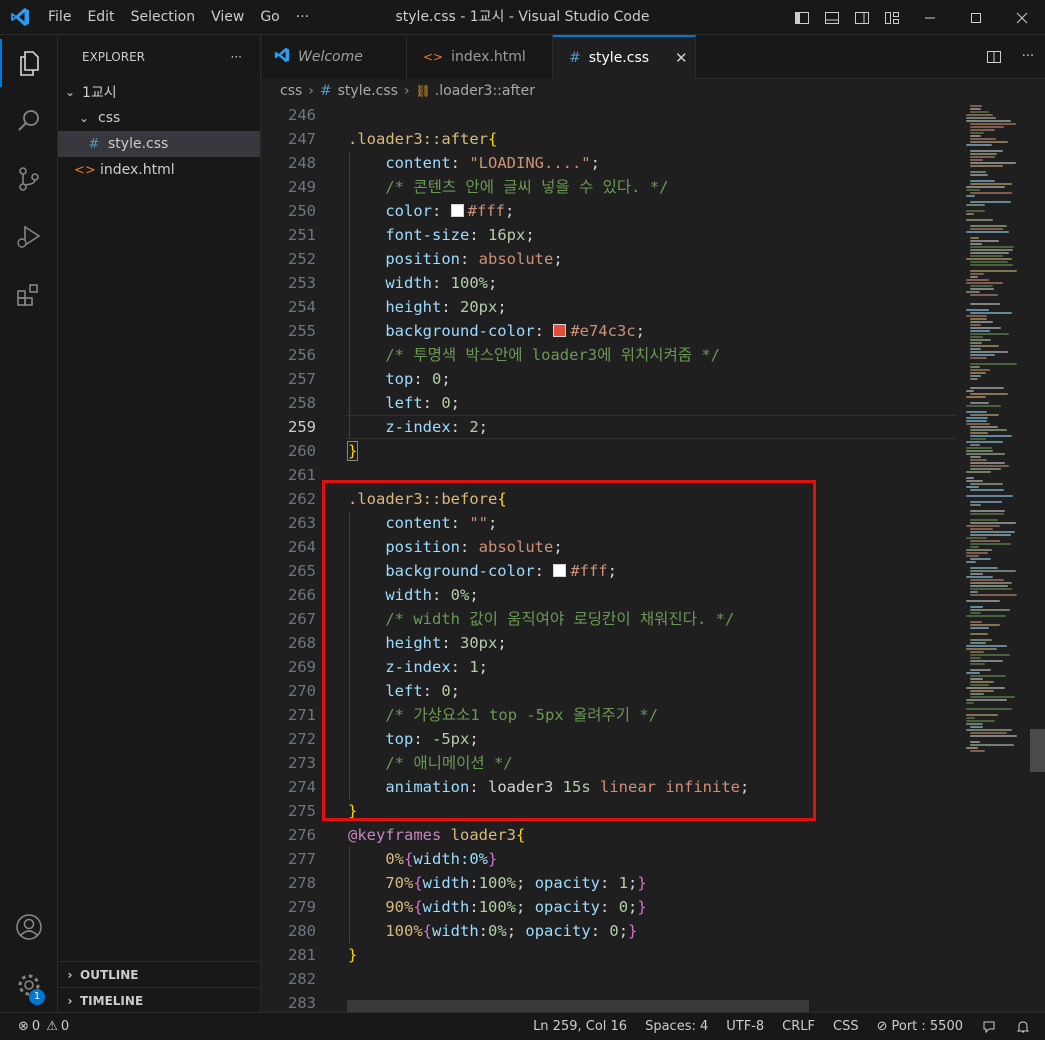 This screenshot has height=1040, width=1045. I want to click on breadcrumb-symbol: .loader3::after, so click(485, 91).